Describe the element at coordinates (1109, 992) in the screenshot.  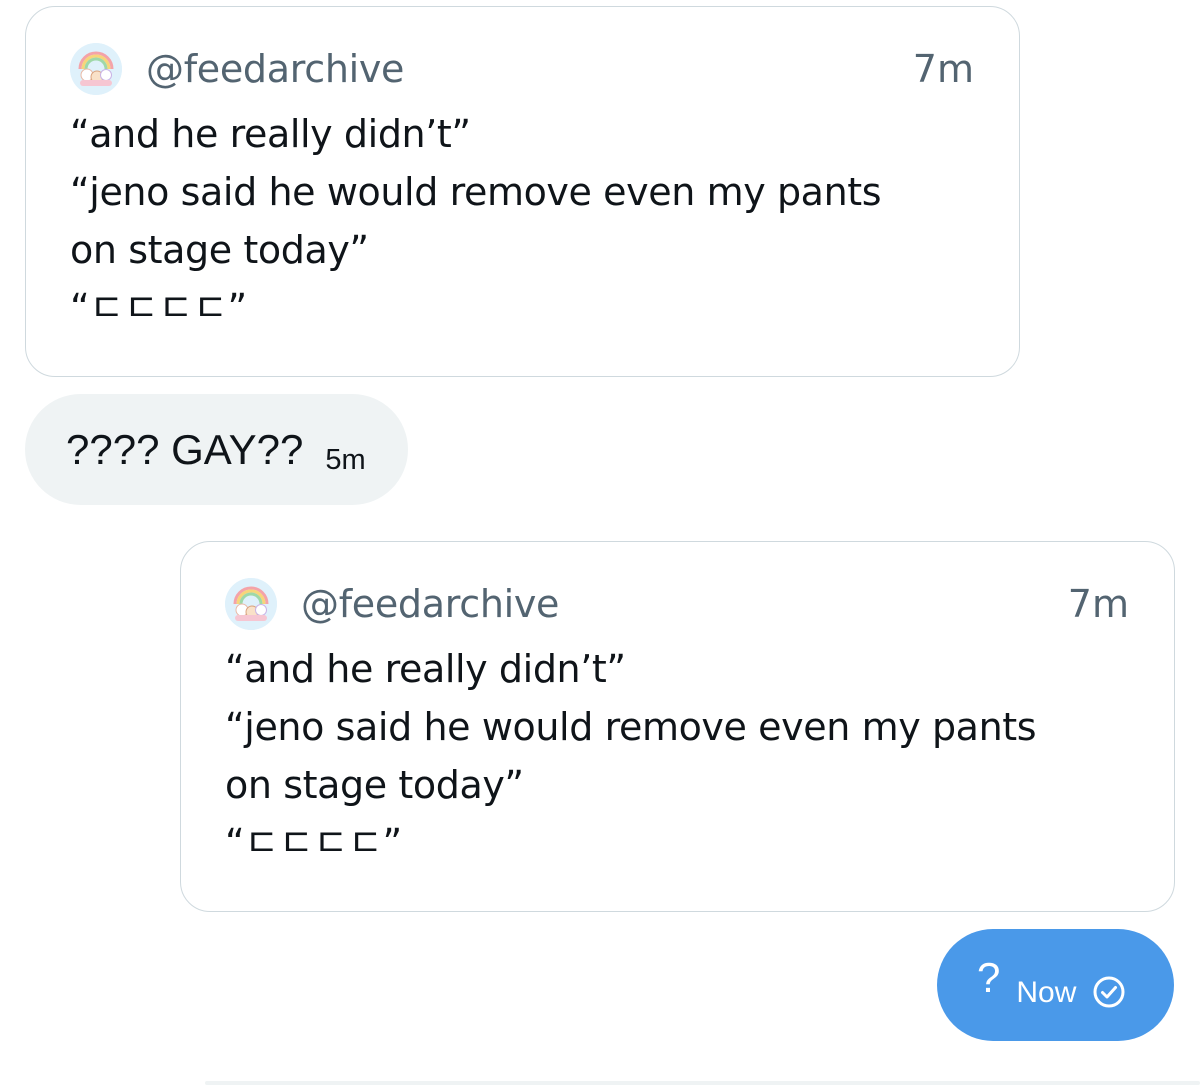
I see `check-circle-icon` at that location.